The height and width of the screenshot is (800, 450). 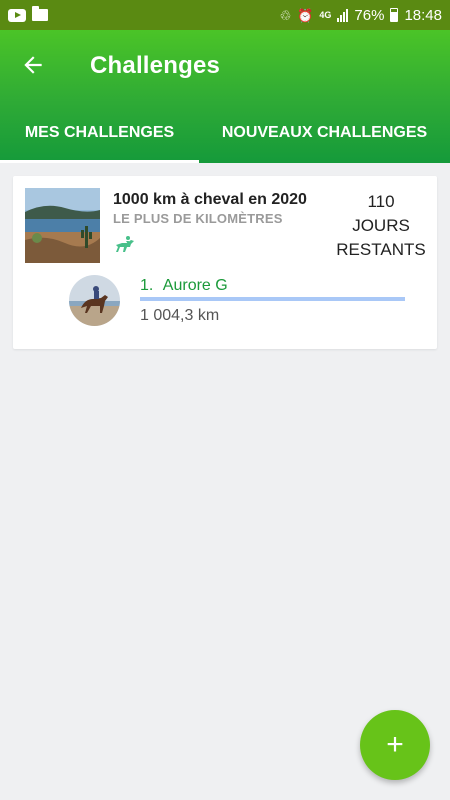 I want to click on battery-icon, so click(x=394, y=15).